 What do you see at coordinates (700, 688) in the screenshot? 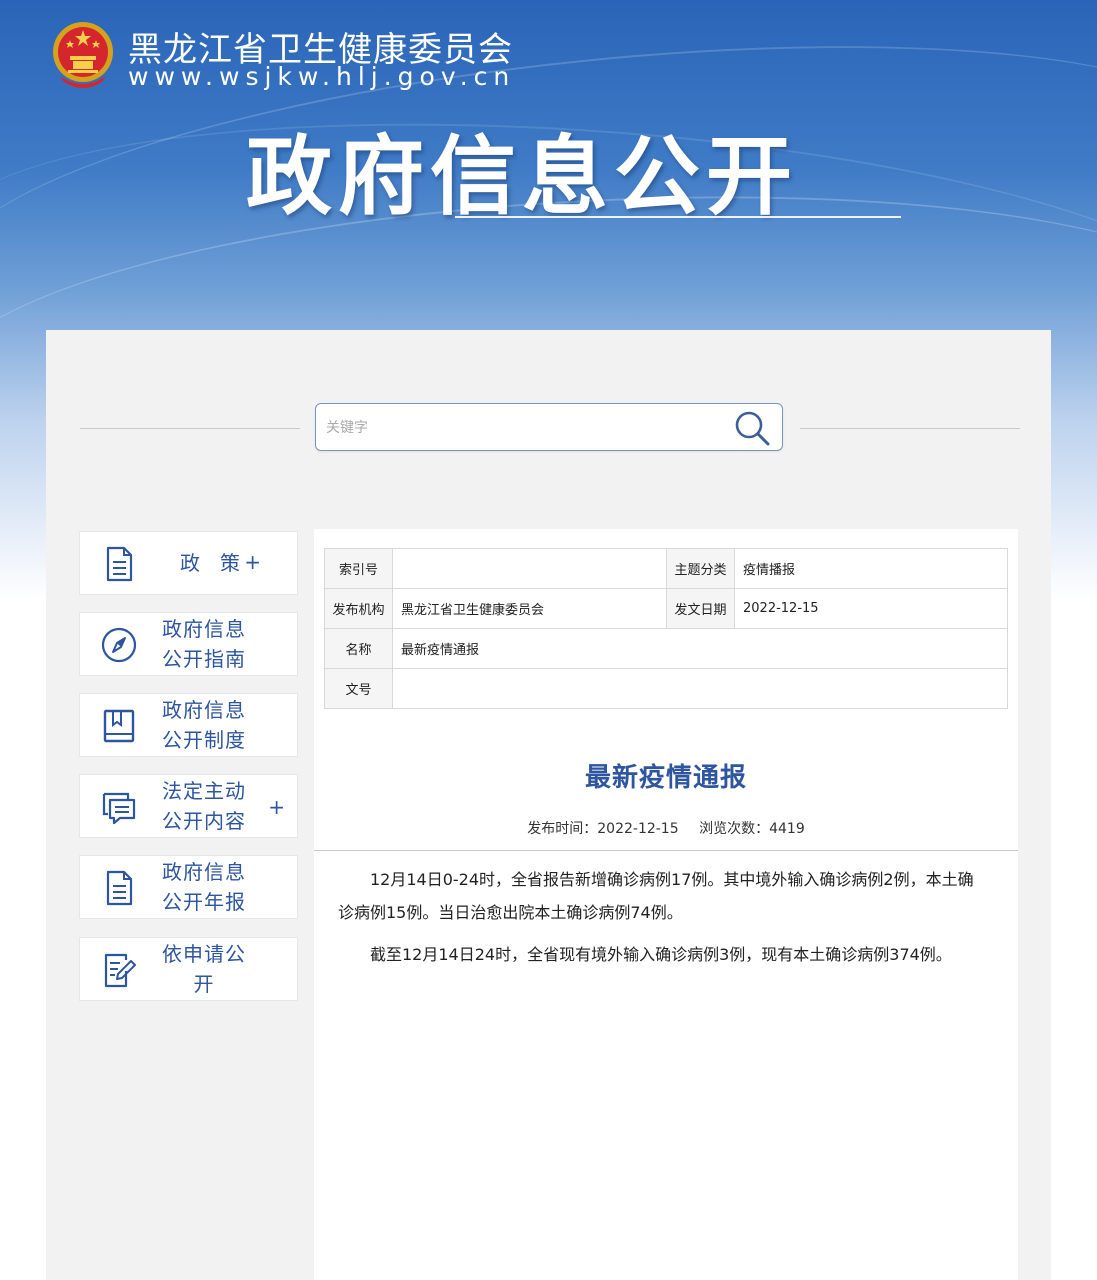
I see `doc-no-value` at bounding box center [700, 688].